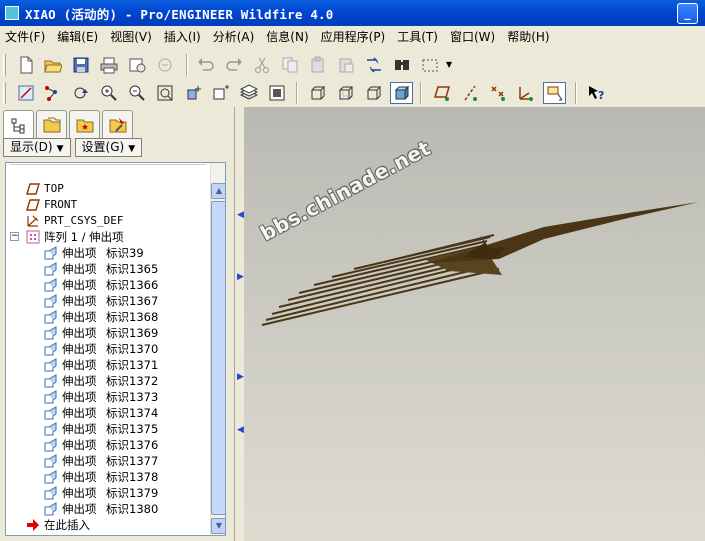 The width and height of the screenshot is (705, 541). I want to click on menu-insert: 插入(I), so click(182, 36).